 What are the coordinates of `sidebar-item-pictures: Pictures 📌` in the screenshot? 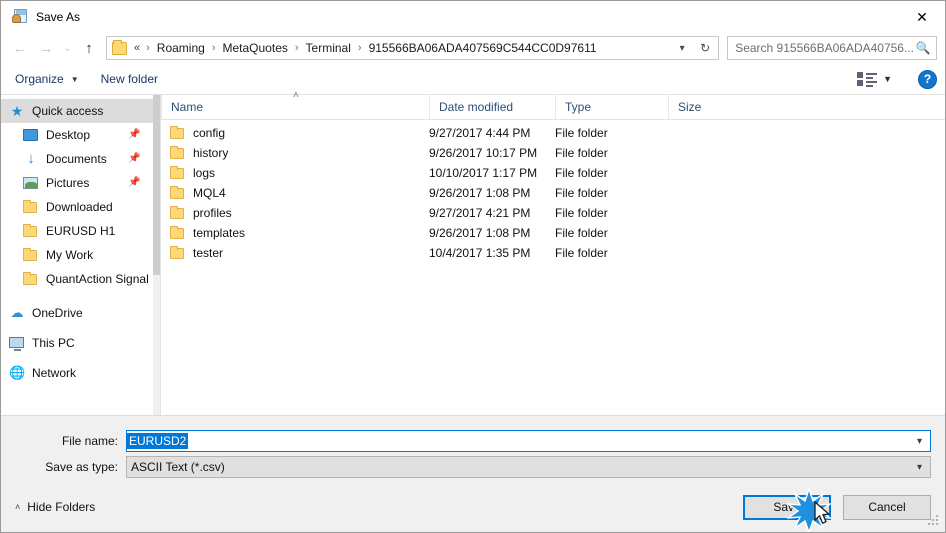 It's located at (80, 183).